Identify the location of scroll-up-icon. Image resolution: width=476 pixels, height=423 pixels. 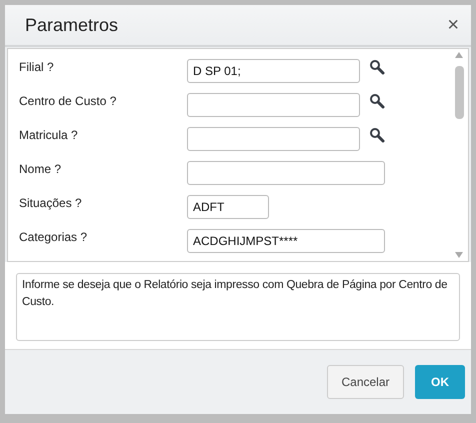
(459, 55).